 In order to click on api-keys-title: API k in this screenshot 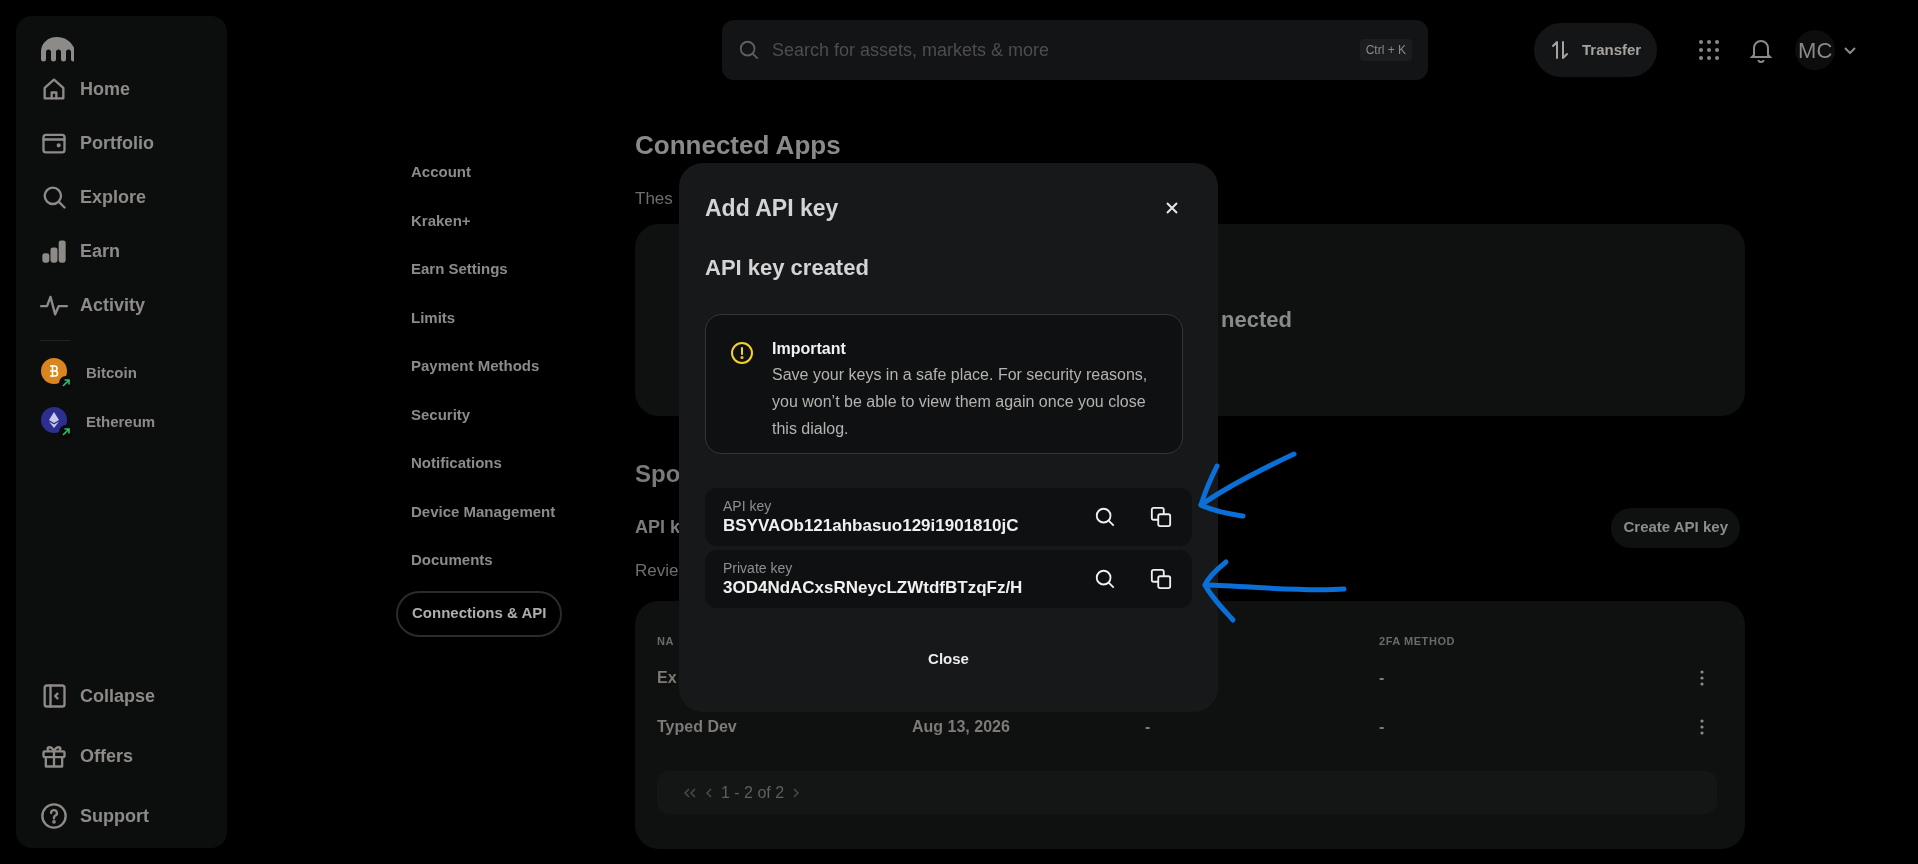, I will do `click(658, 527)`.